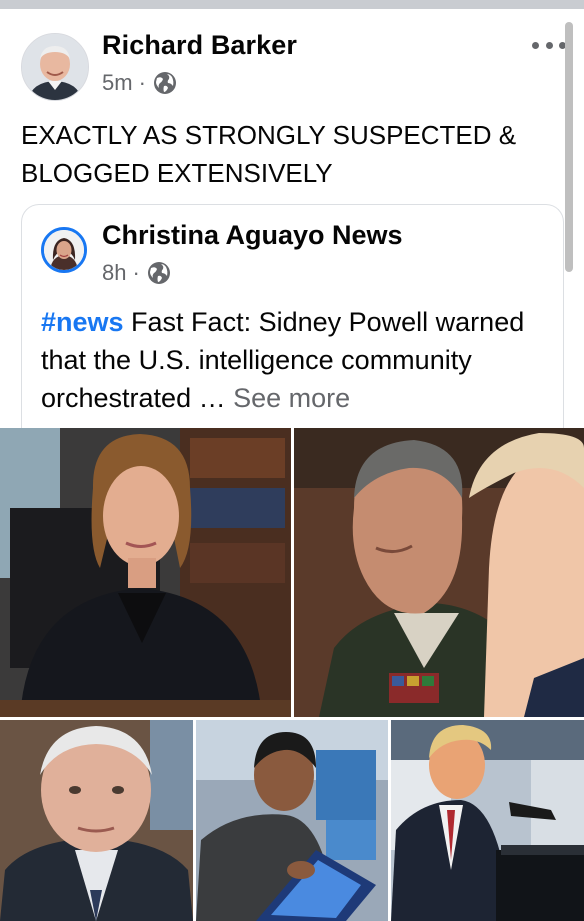 The height and width of the screenshot is (921, 584). What do you see at coordinates (96, 820) in the screenshot?
I see `photo-older-man-portrait` at bounding box center [96, 820].